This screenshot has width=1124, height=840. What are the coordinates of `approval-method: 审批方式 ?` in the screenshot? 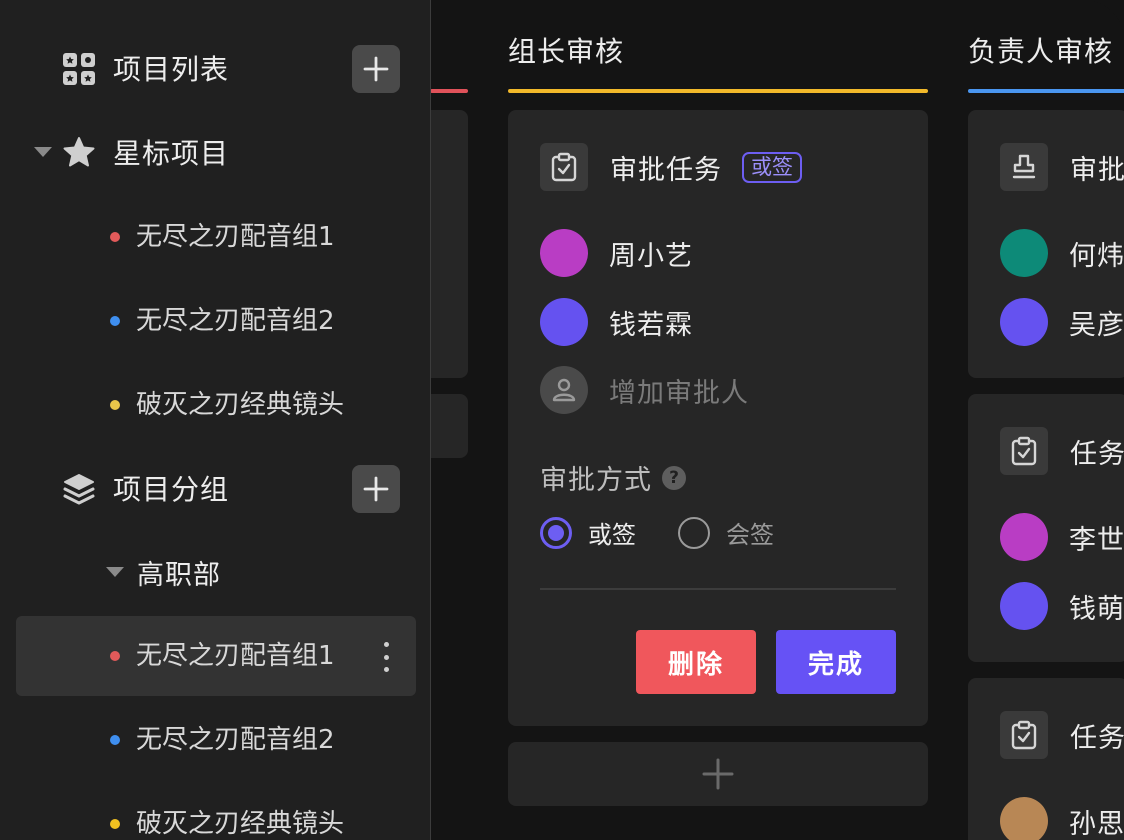 It's located at (613, 477).